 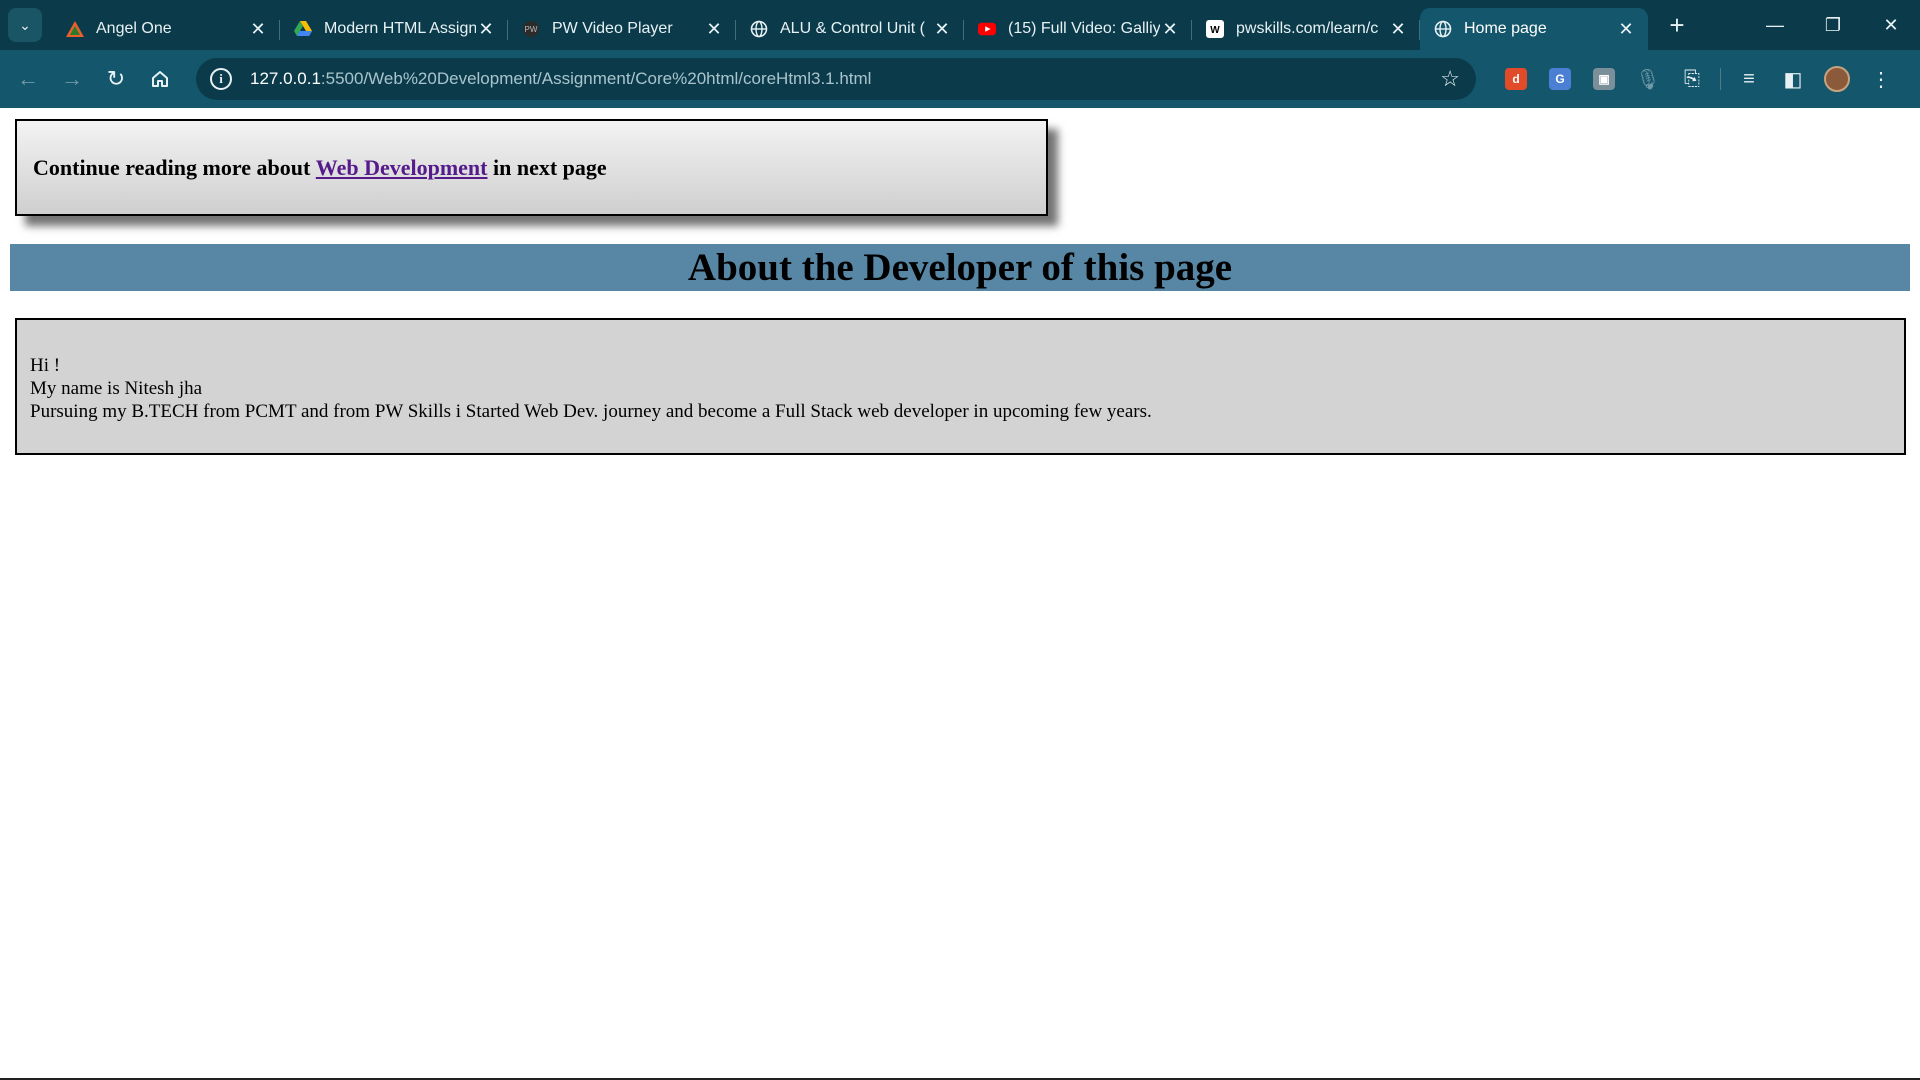 I want to click on tab-angel-one: Angel One ✕, so click(x=166, y=29).